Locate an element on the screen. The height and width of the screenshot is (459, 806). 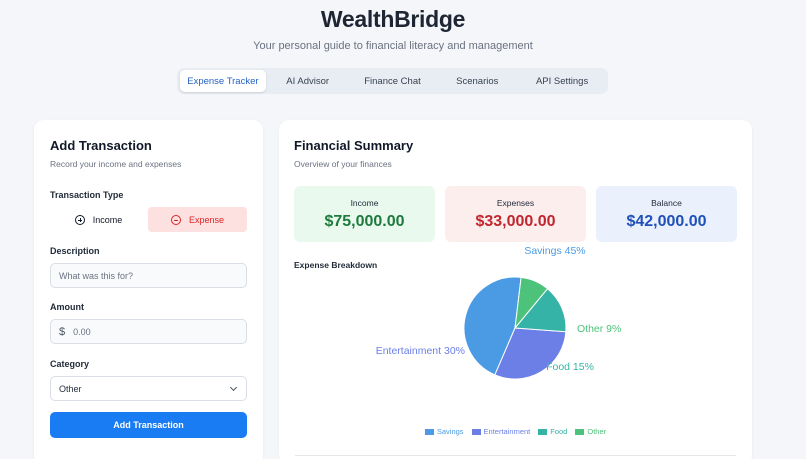
chart-legend: Savings Entertainment Food Other is located at coordinates (515, 431).